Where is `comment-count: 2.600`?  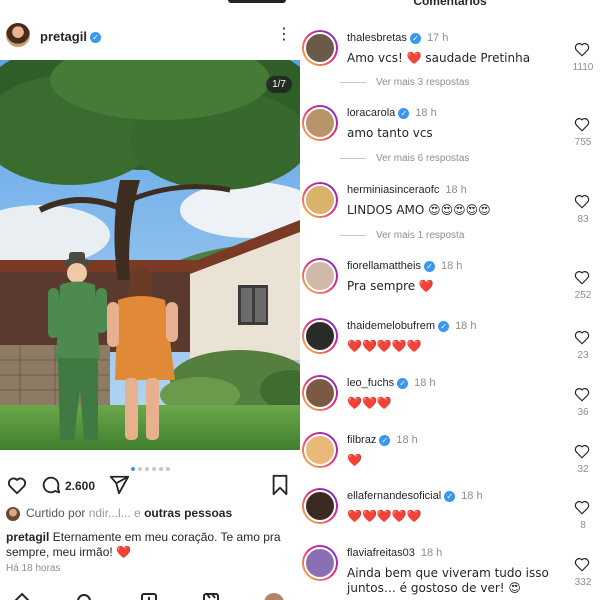 comment-count: 2.600 is located at coordinates (80, 486).